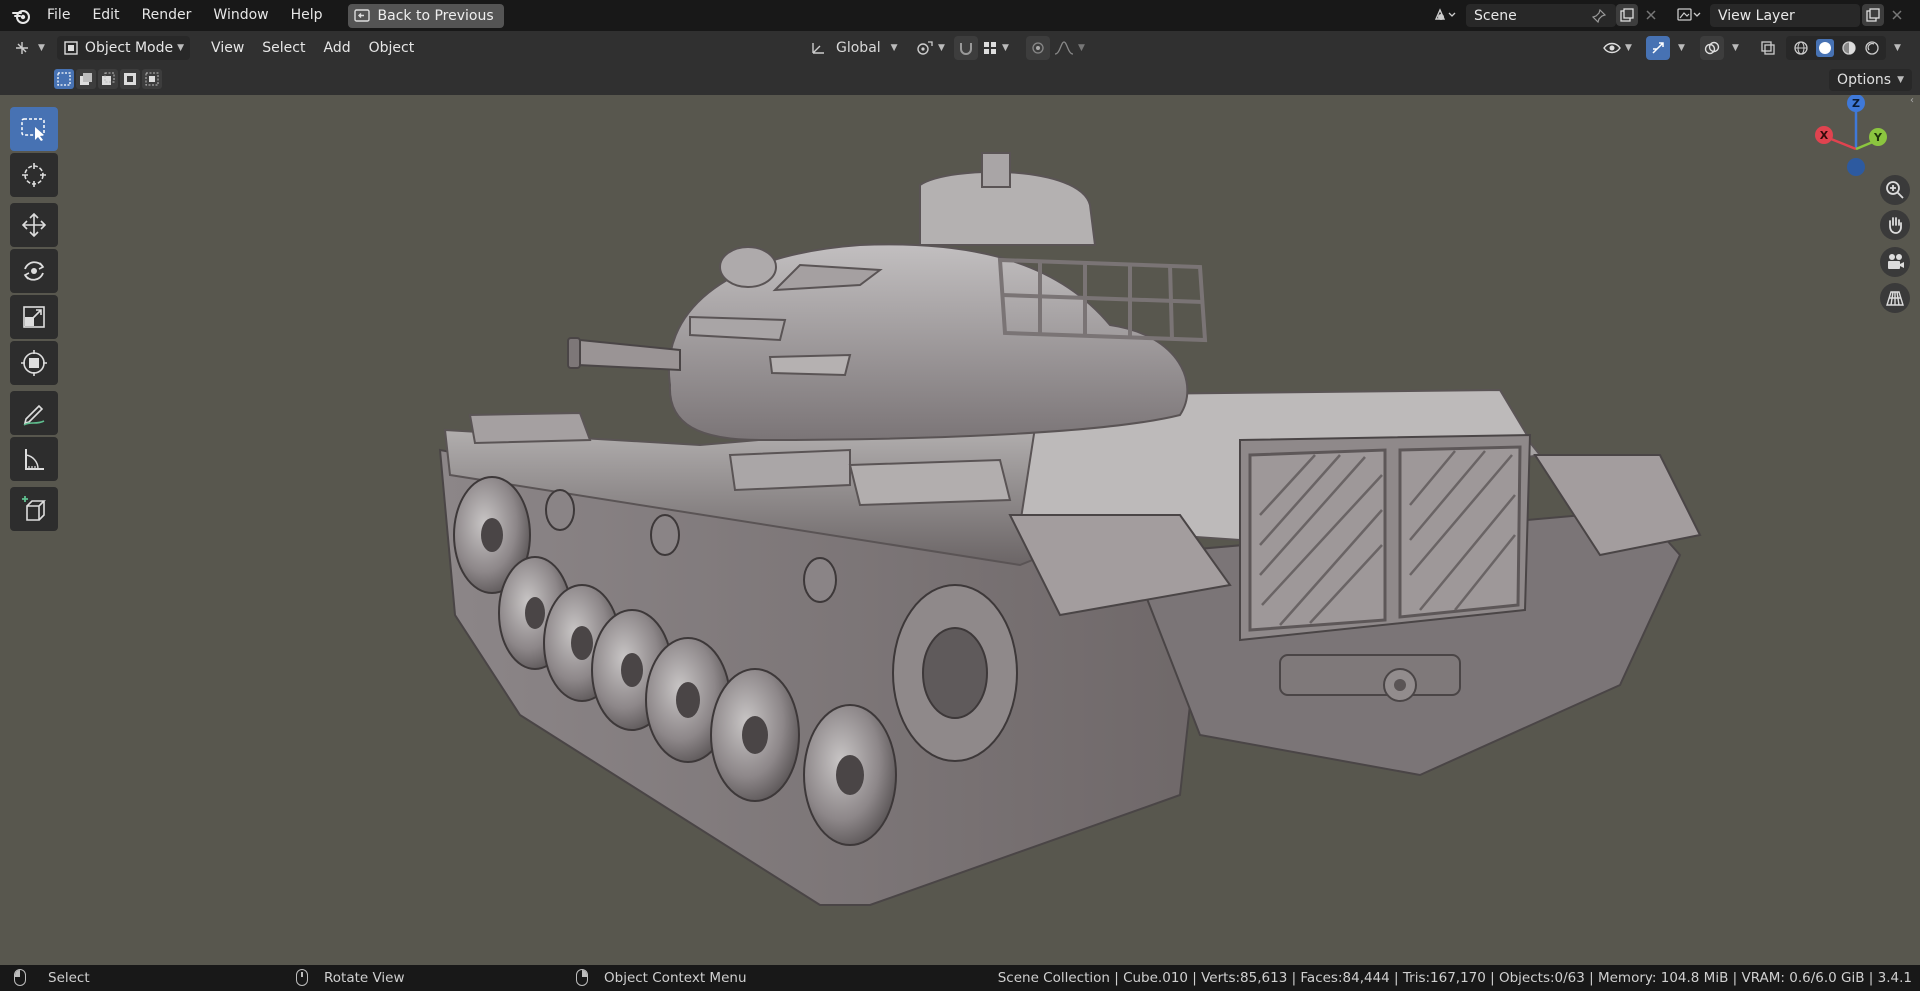 Image resolution: width=1920 pixels, height=991 pixels. I want to click on select-subtract-icon, so click(108, 79).